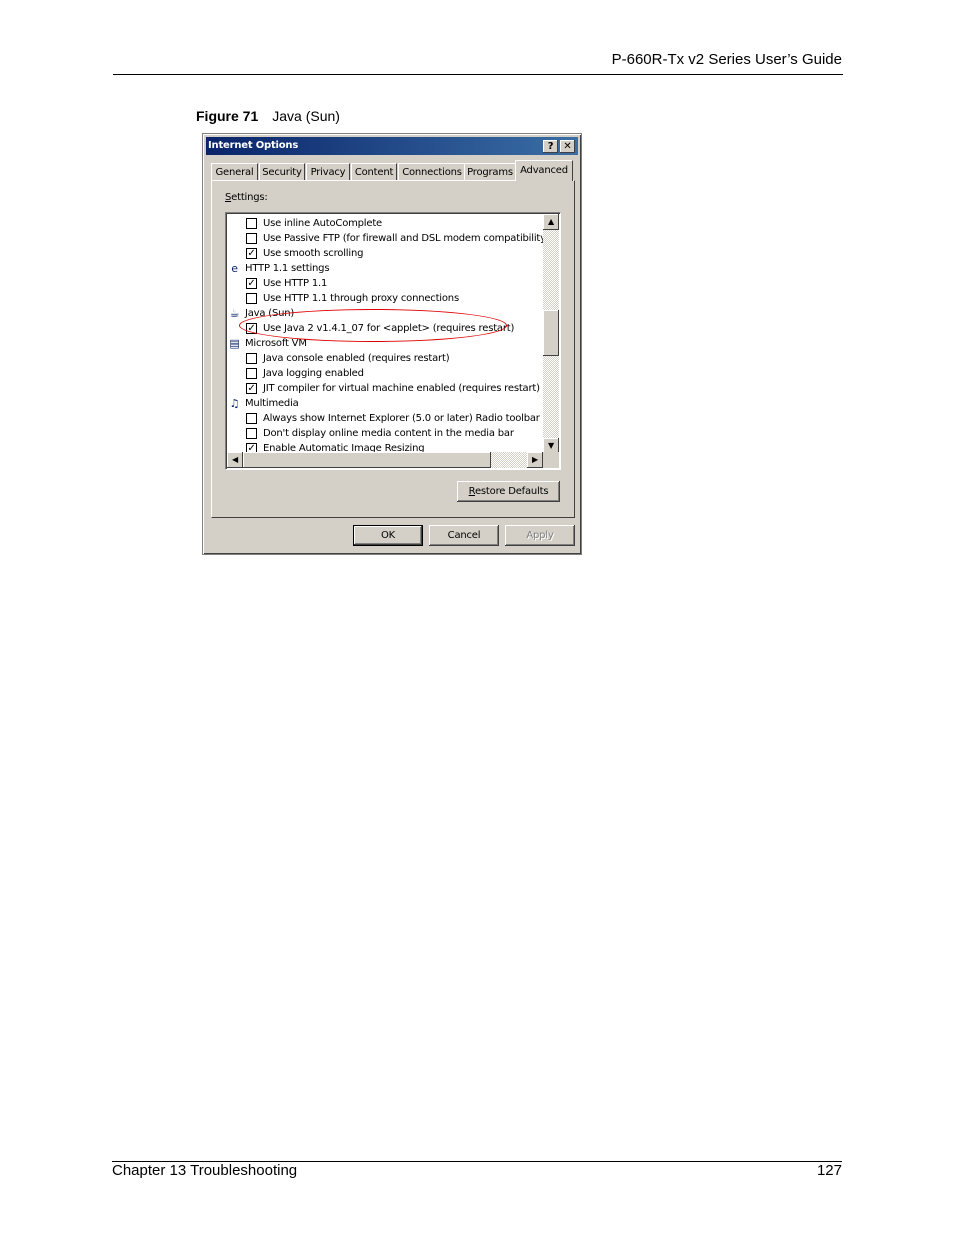  I want to click on setting-label: Java console enabled (requires restart), so click(356, 358).